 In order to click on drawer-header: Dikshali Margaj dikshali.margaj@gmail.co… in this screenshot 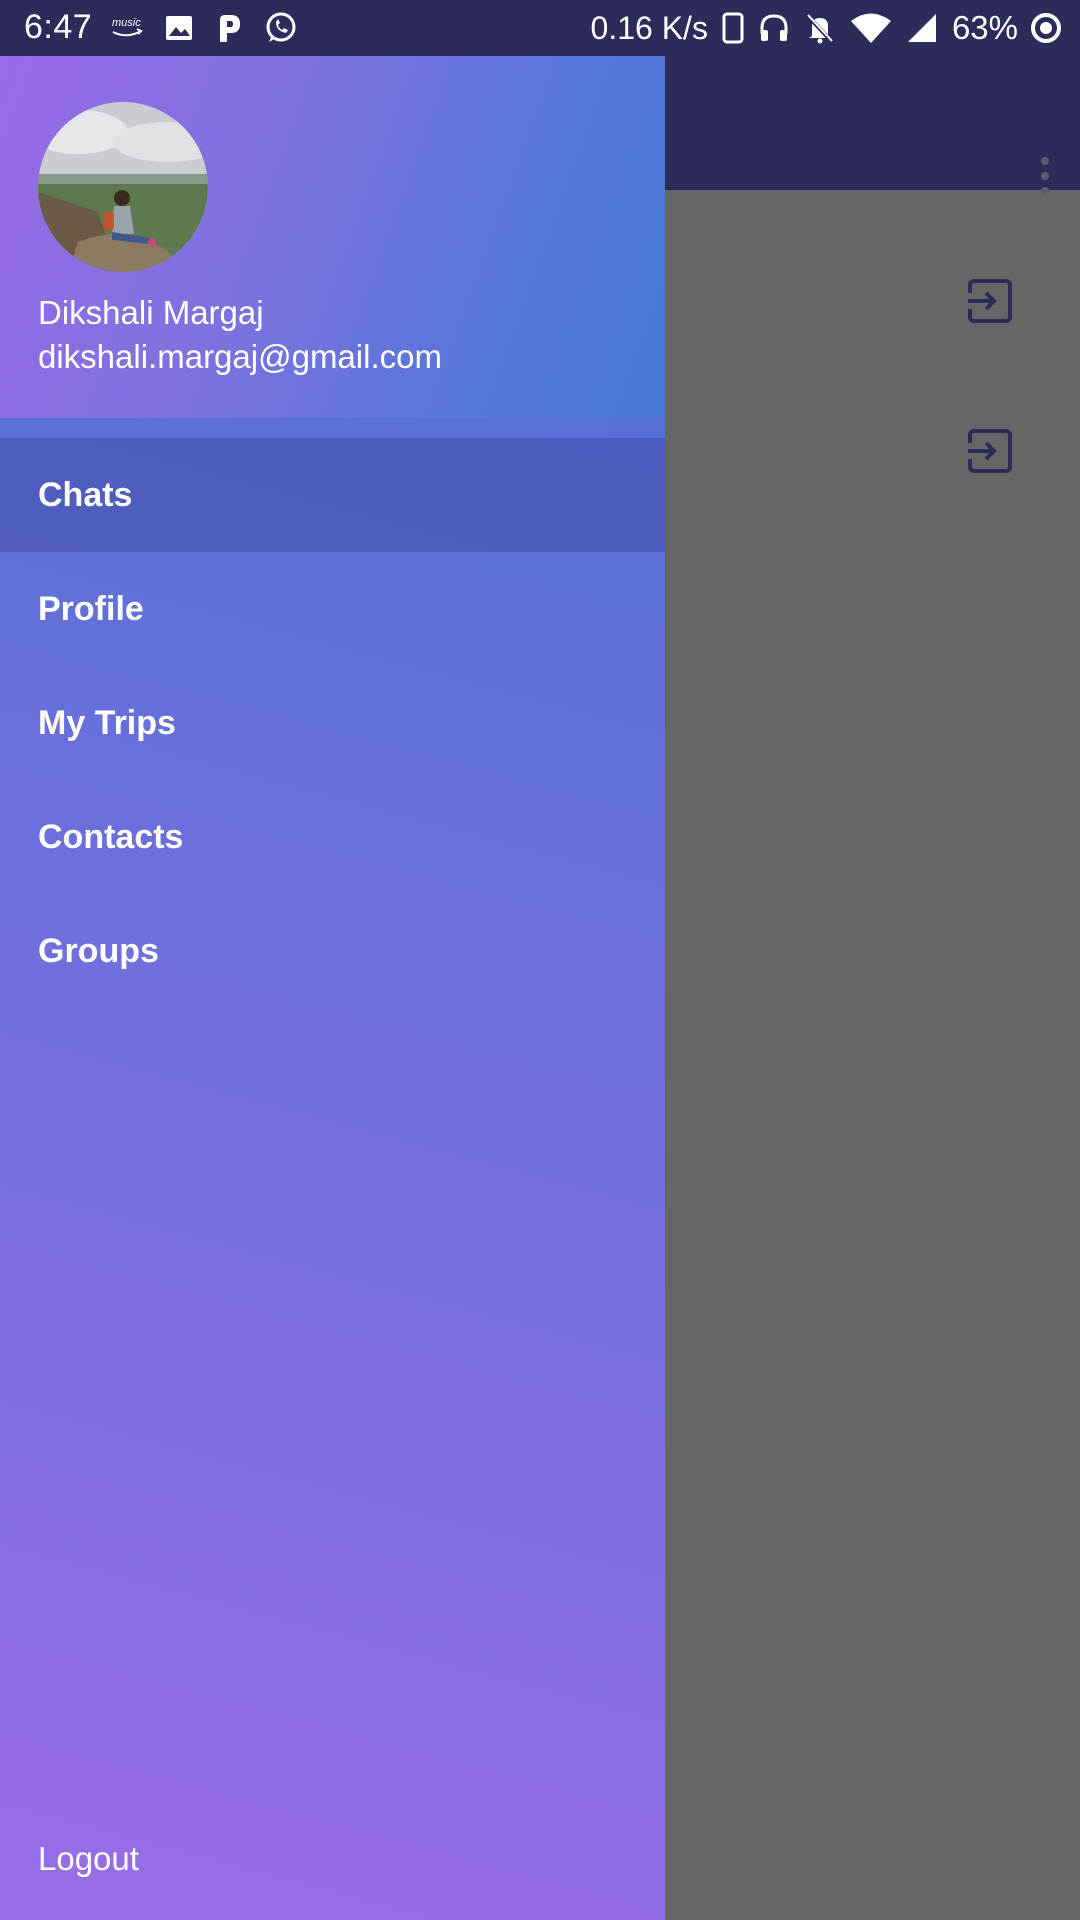, I will do `click(332, 237)`.